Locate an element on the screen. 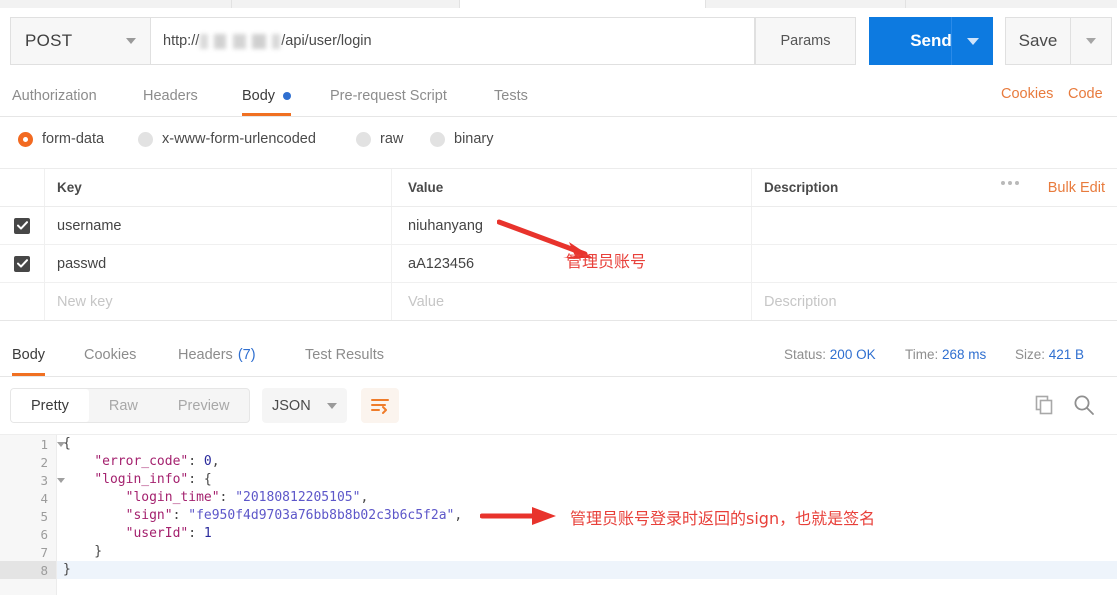  response-tab-test-results: Test Results is located at coordinates (344, 354).